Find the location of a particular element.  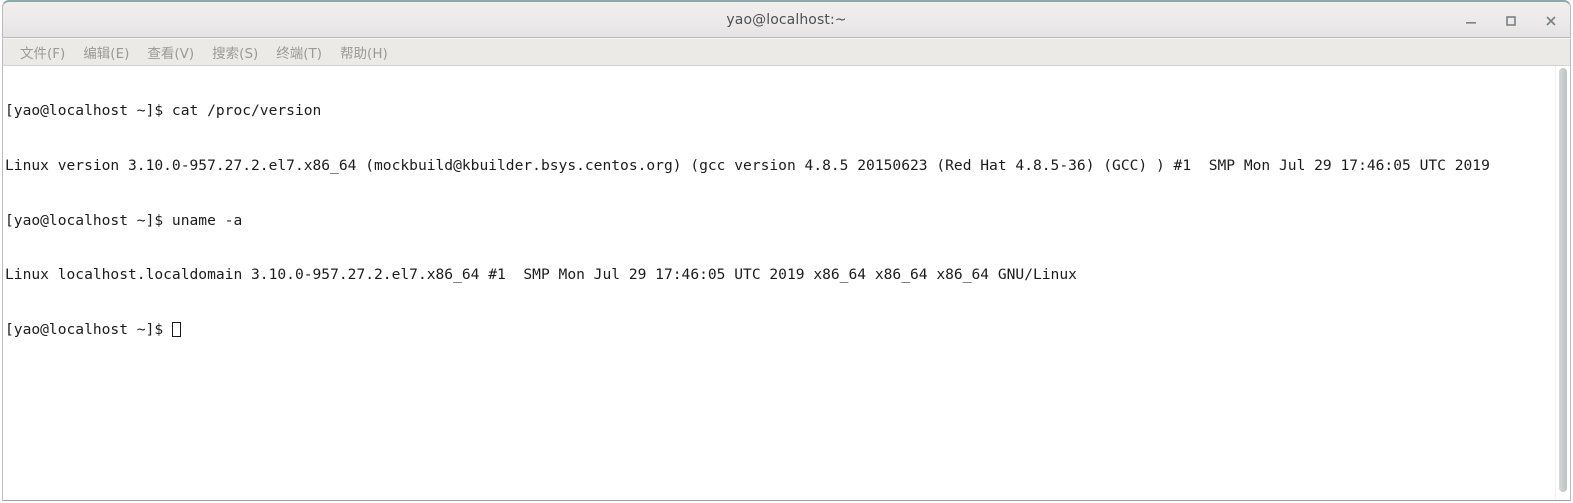

close-button is located at coordinates (1551, 21).